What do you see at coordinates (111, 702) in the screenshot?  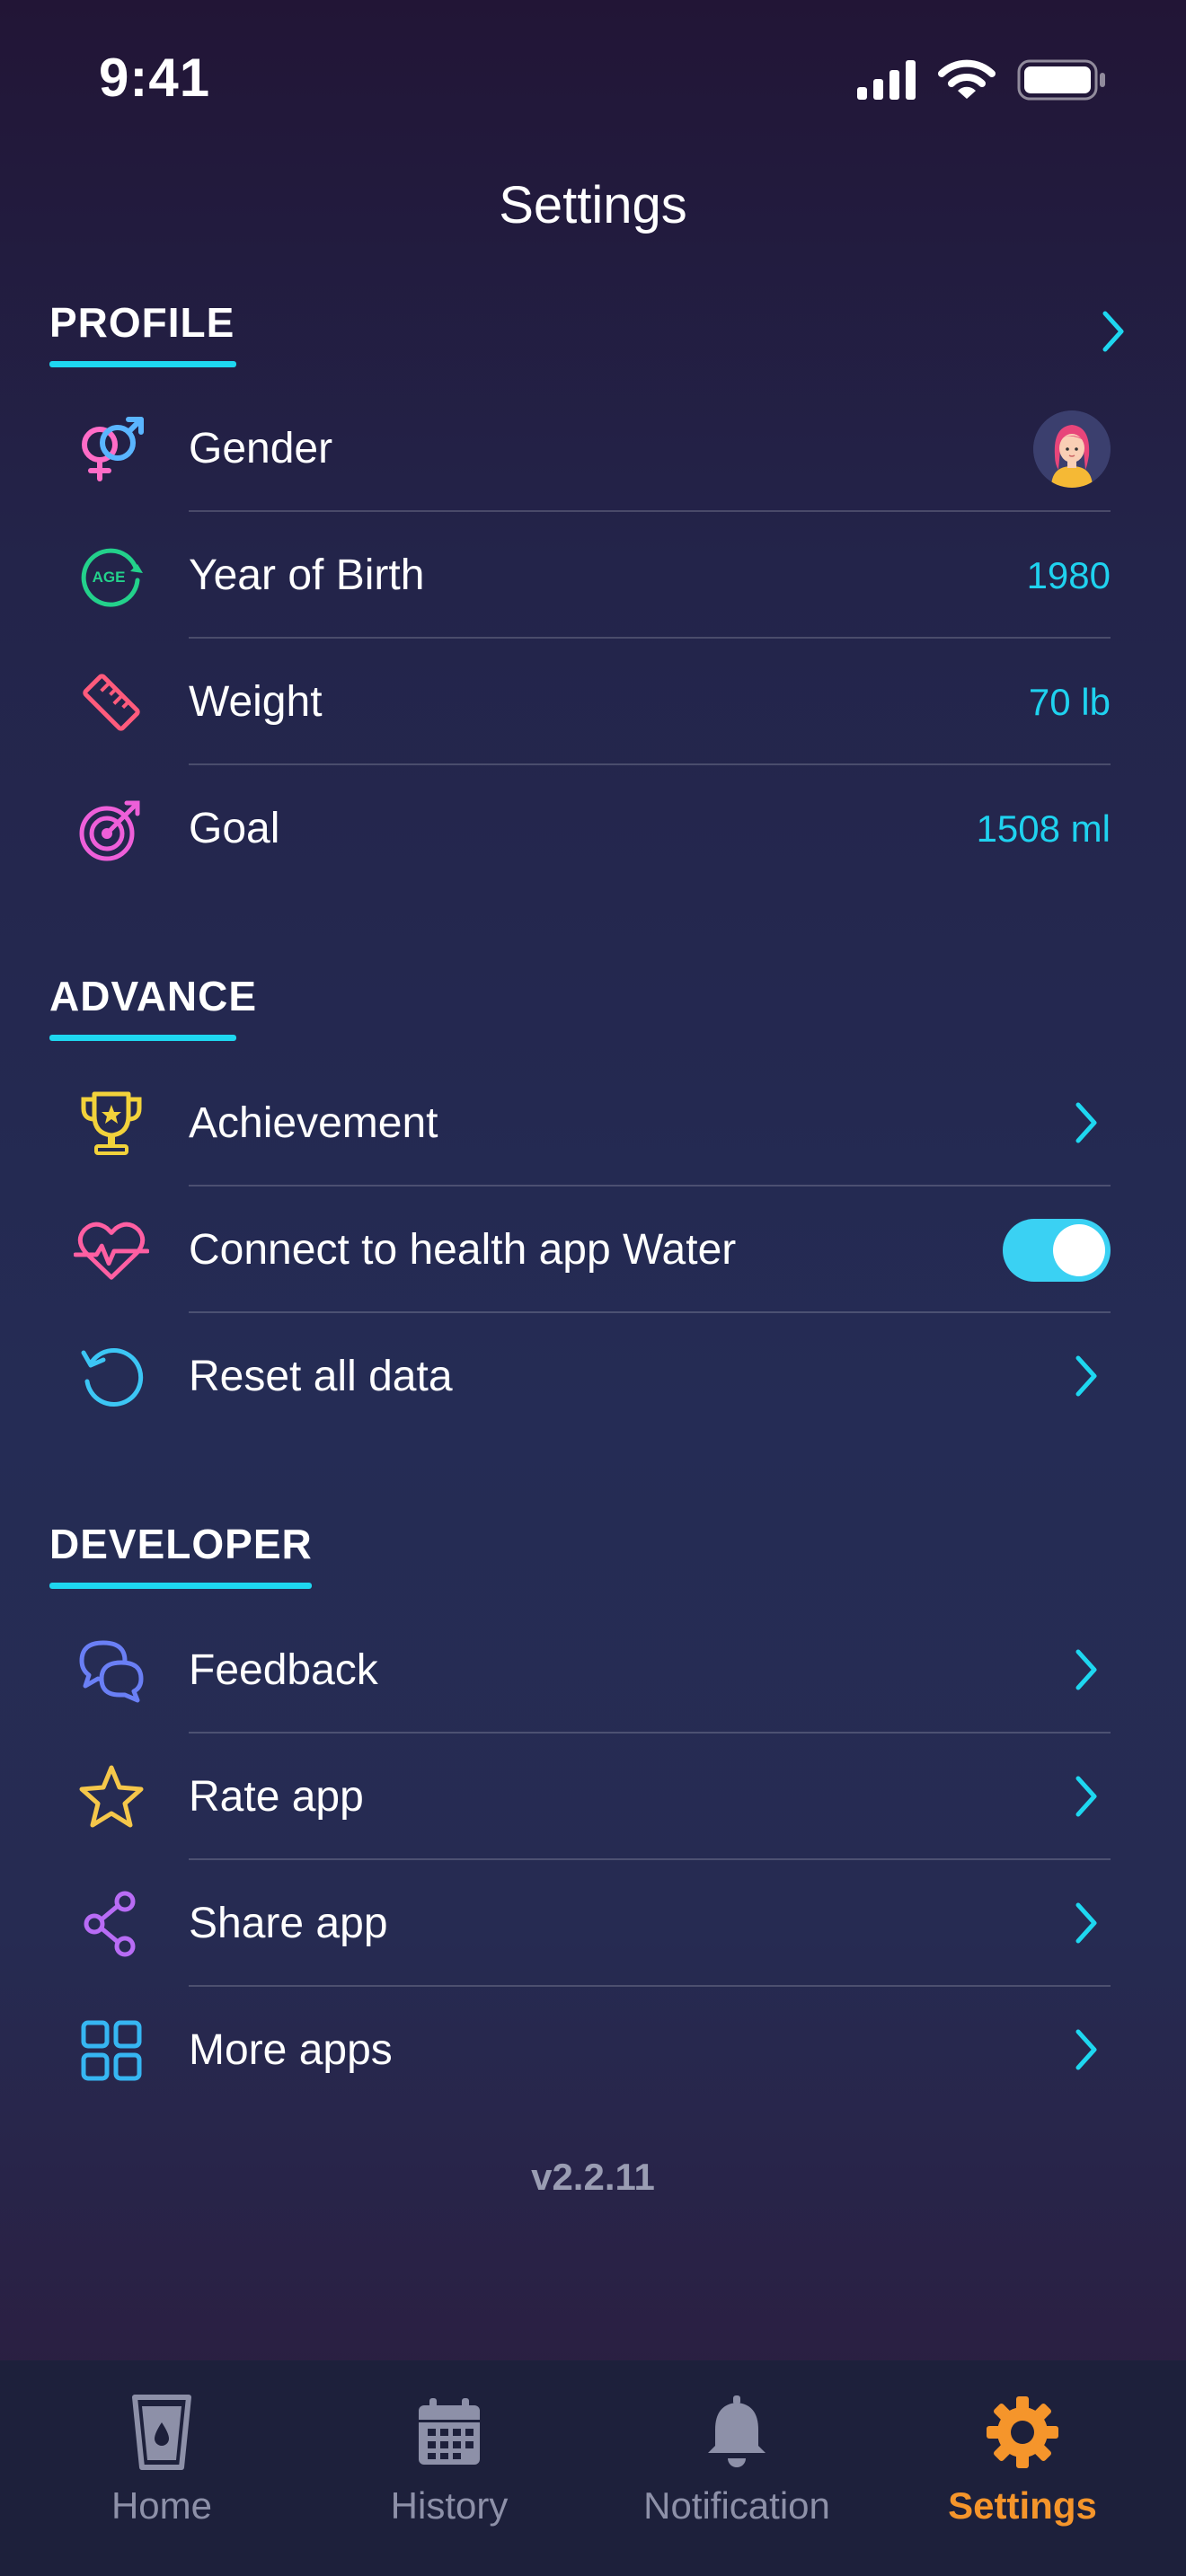 I see `ruler-icon` at bounding box center [111, 702].